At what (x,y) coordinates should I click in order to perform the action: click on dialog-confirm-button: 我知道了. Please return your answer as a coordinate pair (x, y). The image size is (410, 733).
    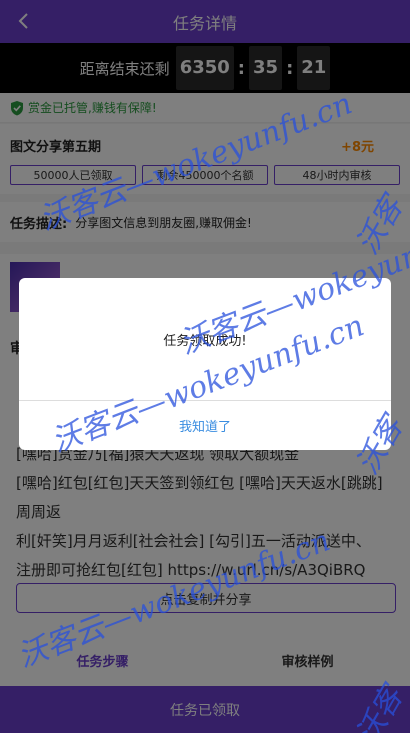
    Looking at the image, I should click on (205, 425).